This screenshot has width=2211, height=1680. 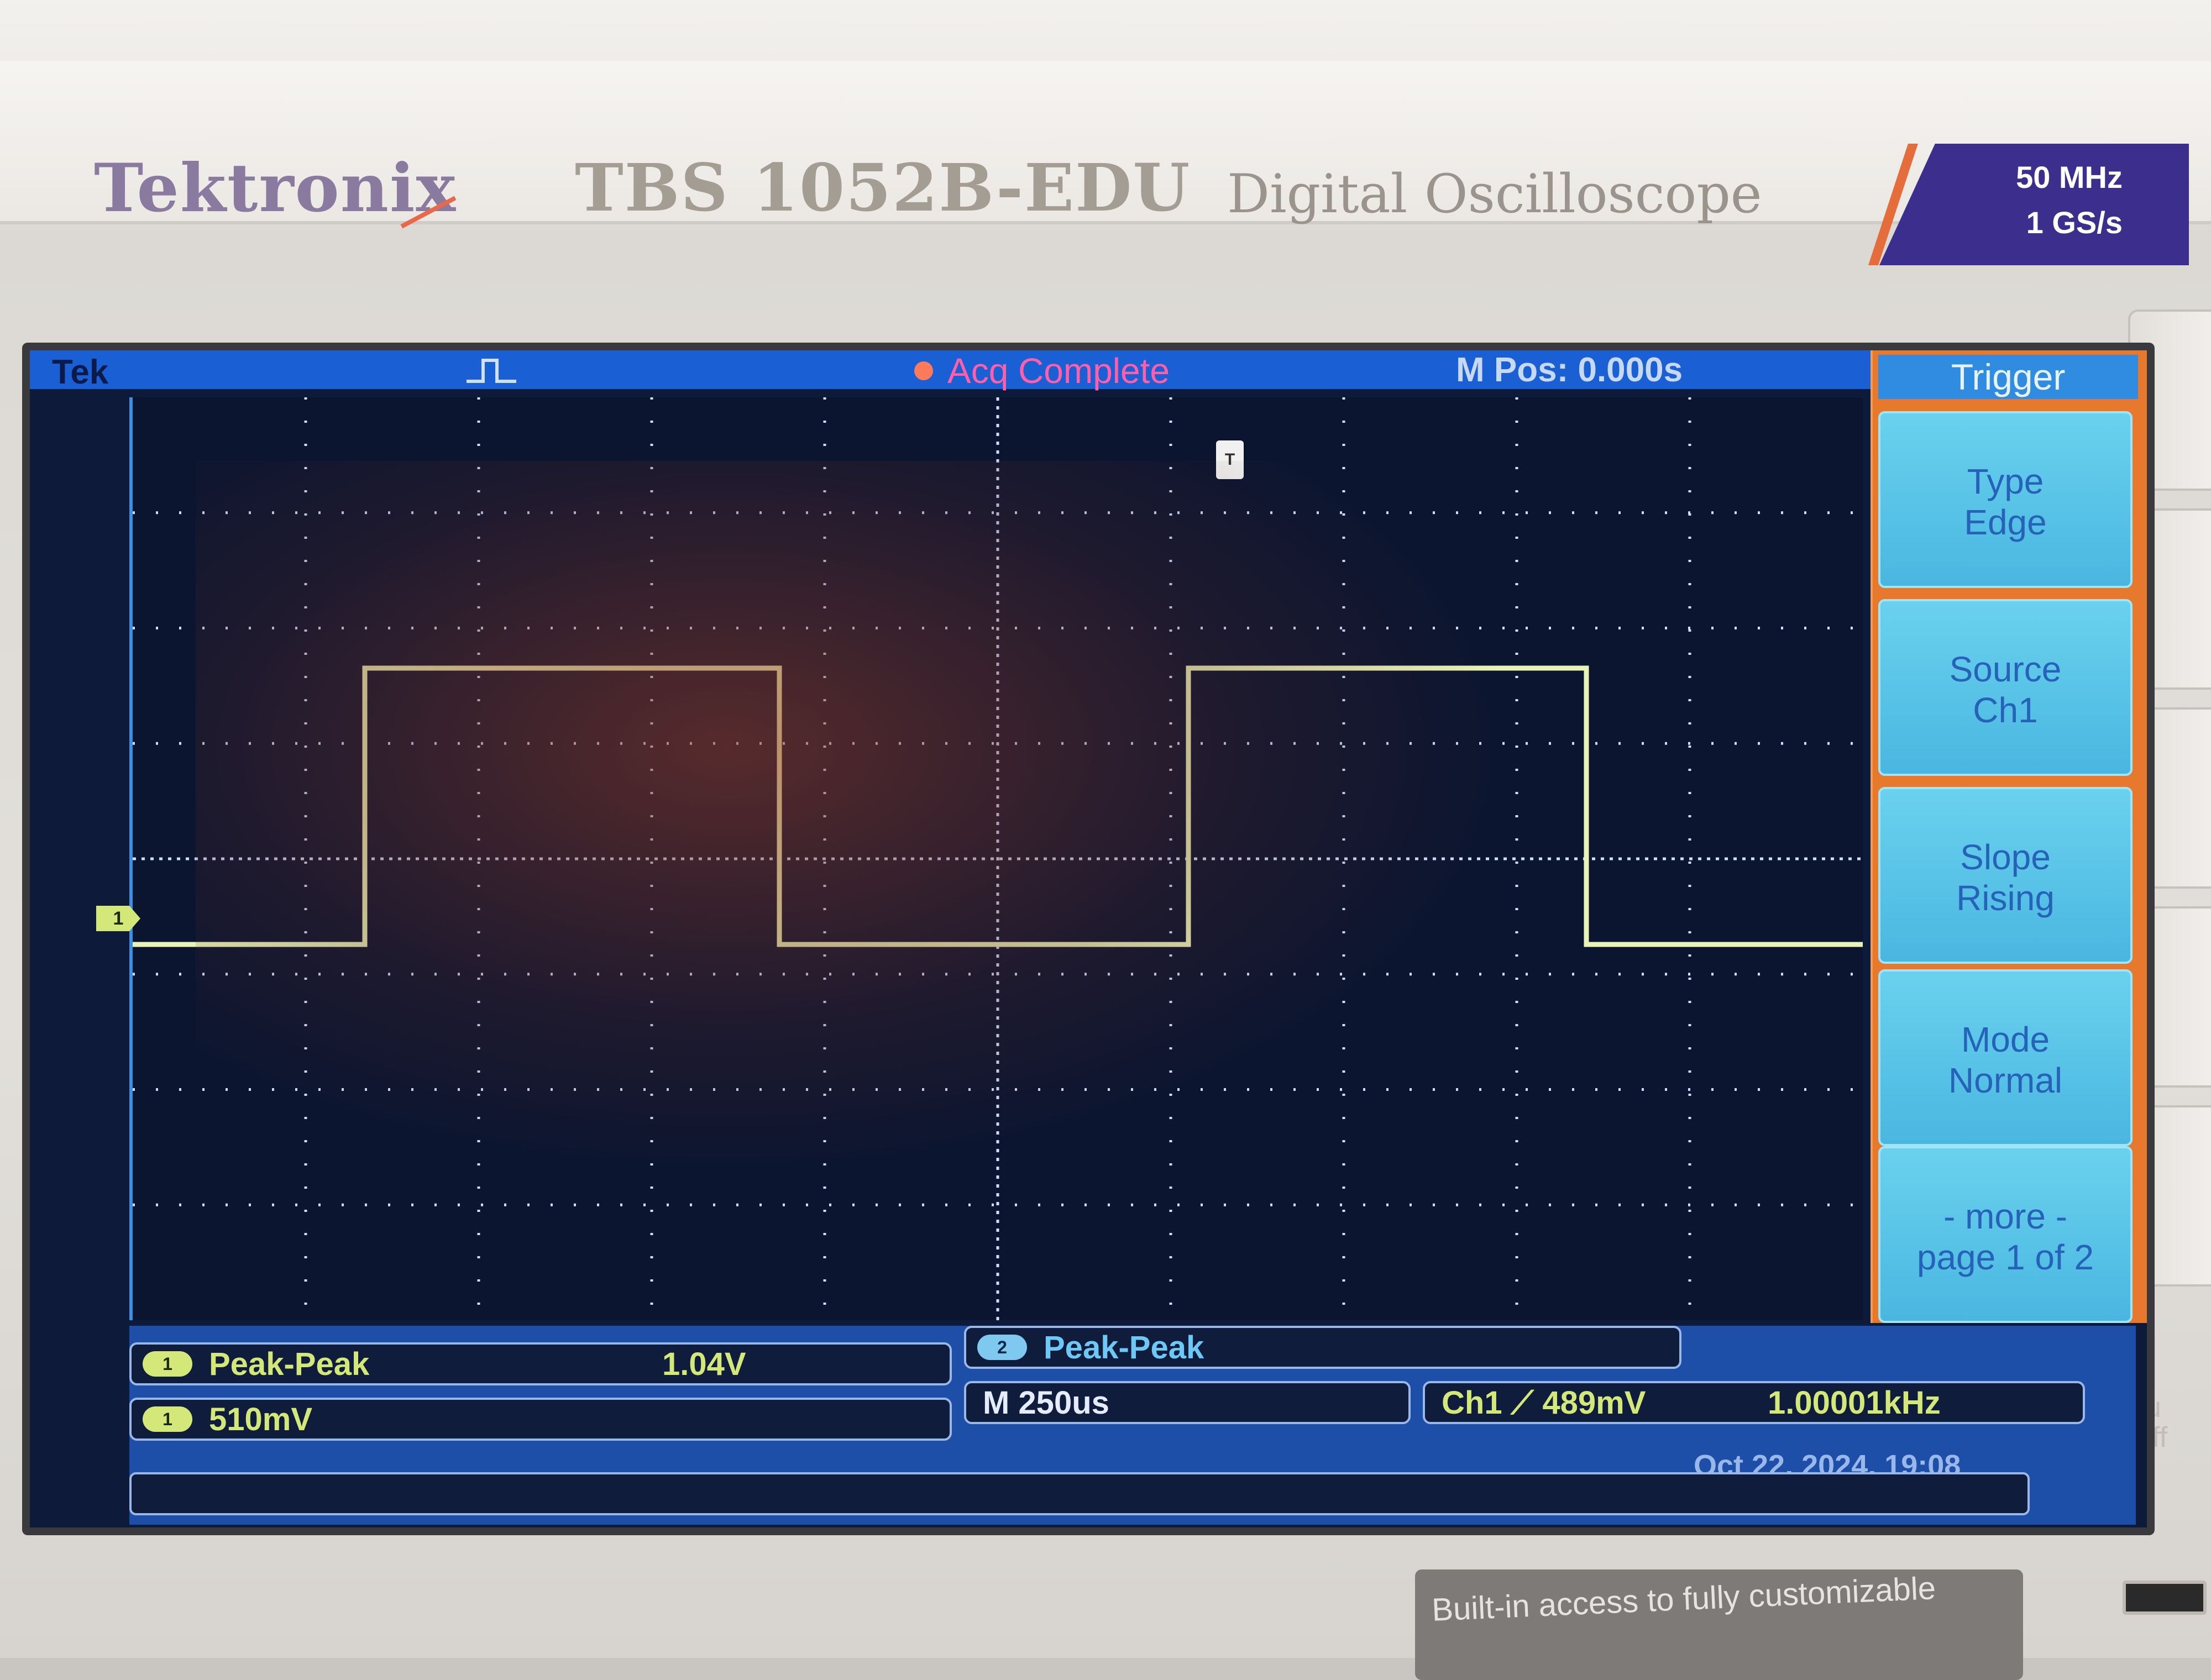 What do you see at coordinates (883, 187) in the screenshot?
I see `model-name: TBS 1052B-EDU` at bounding box center [883, 187].